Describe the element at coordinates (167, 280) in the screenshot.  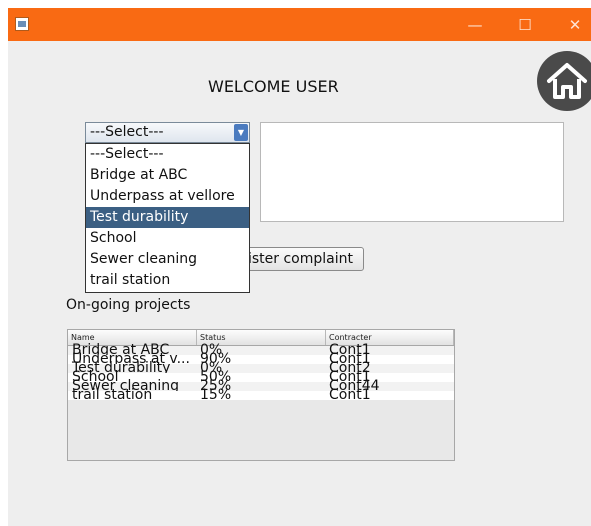
I see `dropdown-item: trail station` at that location.